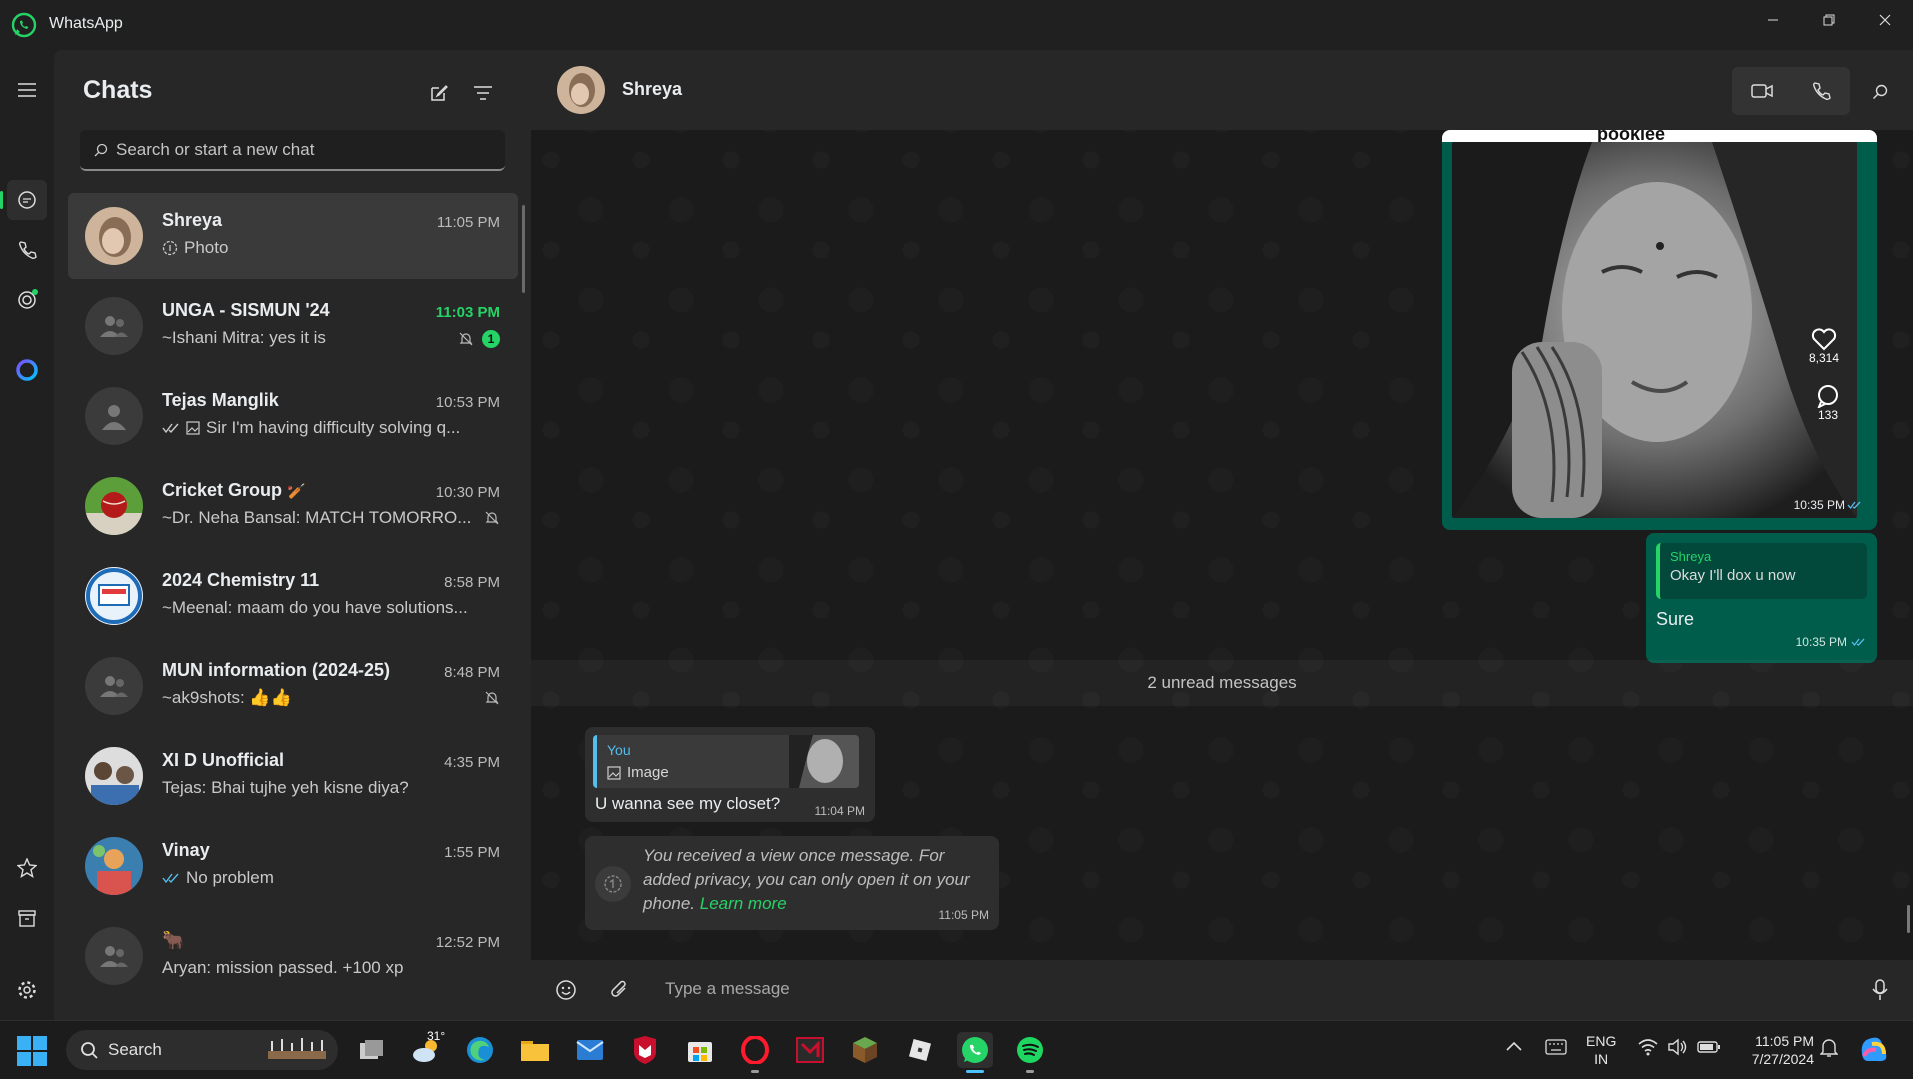 This screenshot has width=1913, height=1079. I want to click on quoted-message: You Image, so click(726, 761).